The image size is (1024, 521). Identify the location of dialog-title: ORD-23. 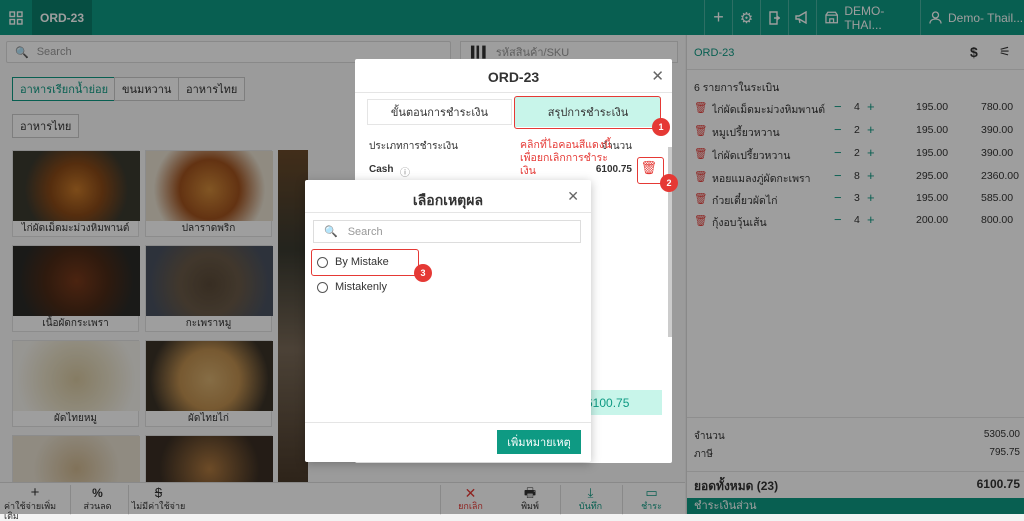
(513, 77).